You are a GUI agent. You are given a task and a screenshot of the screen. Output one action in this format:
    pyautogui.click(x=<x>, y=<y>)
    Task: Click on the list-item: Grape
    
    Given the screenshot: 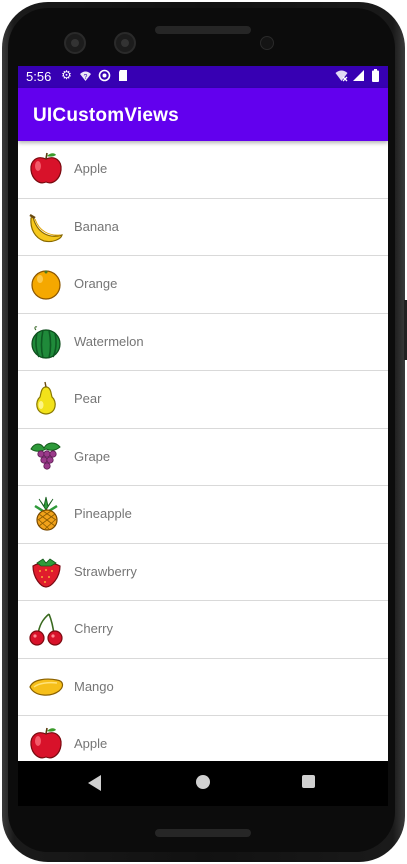 What is the action you would take?
    pyautogui.click(x=203, y=457)
    